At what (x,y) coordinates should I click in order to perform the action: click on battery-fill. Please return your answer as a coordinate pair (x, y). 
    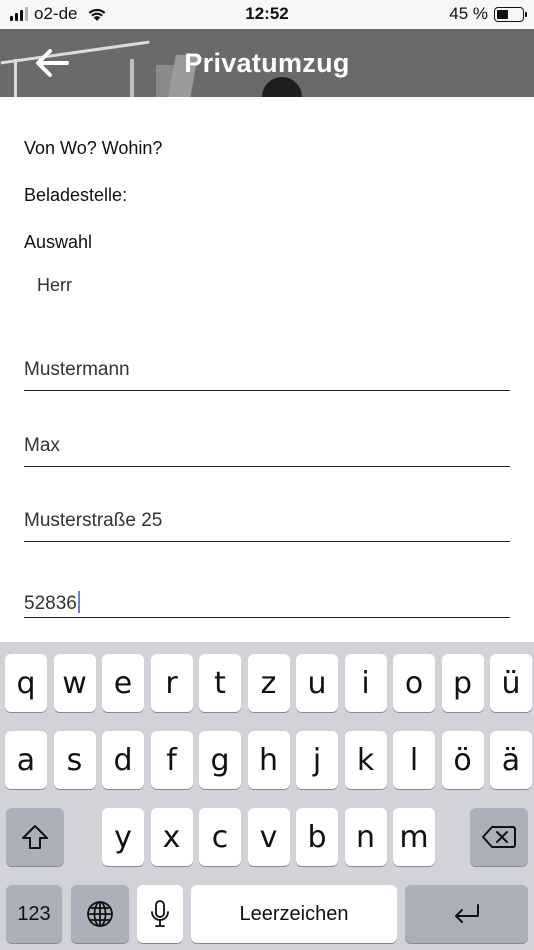
    Looking at the image, I should click on (502, 14).